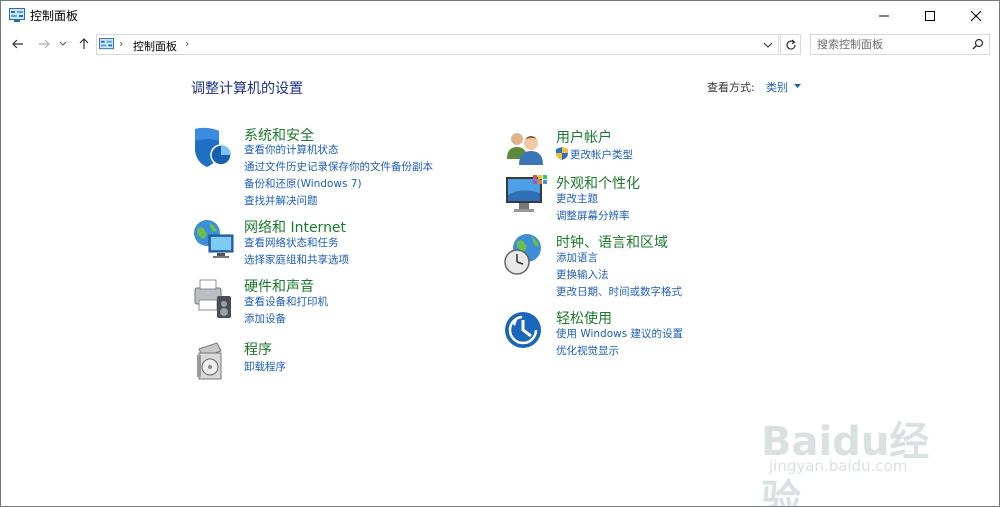 This screenshot has width=1000, height=507. I want to click on link-change-account-type: 更改帐户类型, so click(601, 154).